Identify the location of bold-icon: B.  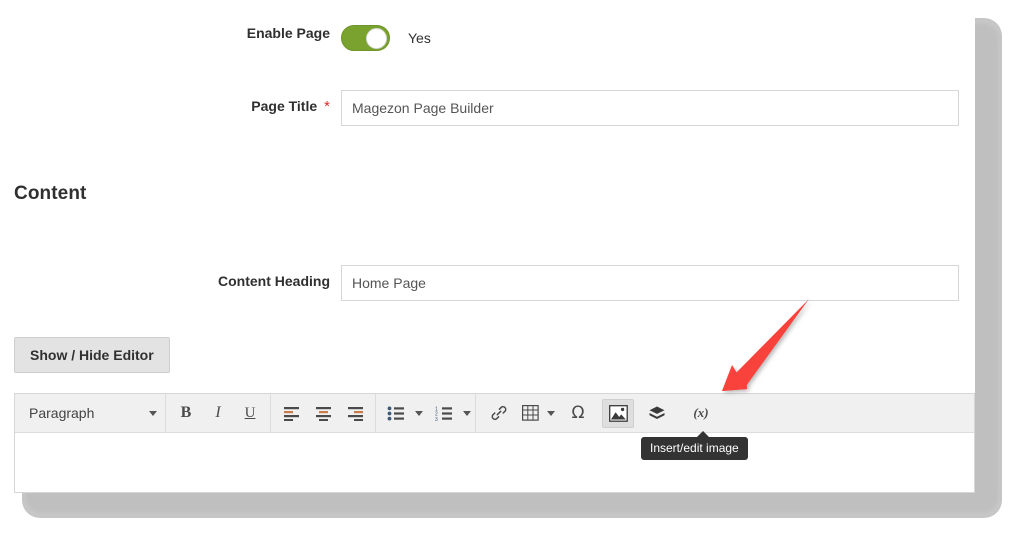
(186, 412).